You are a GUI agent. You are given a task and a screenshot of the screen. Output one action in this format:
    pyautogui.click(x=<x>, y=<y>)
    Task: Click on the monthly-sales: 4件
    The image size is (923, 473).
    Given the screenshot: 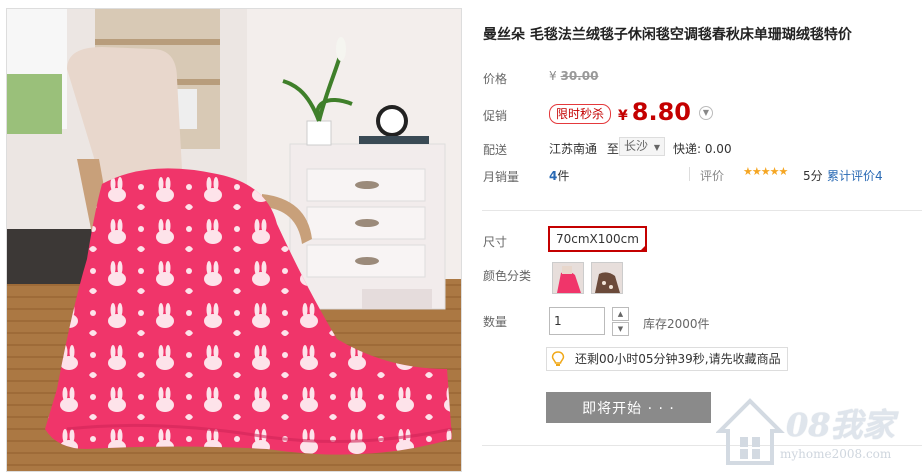 What is the action you would take?
    pyautogui.click(x=559, y=175)
    